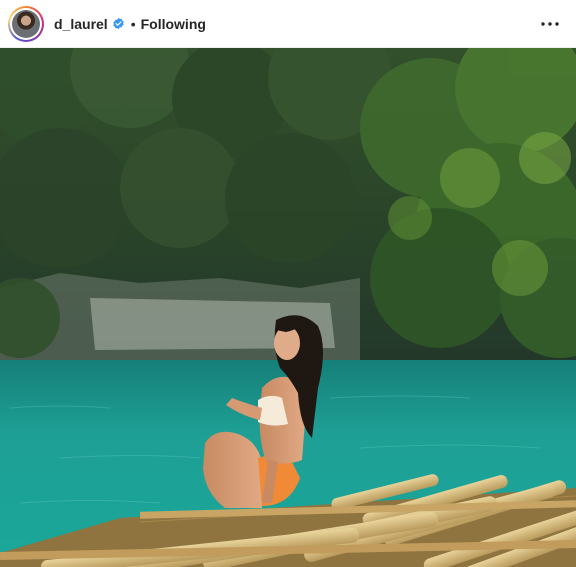  What do you see at coordinates (550, 24) in the screenshot?
I see `more-options-icon` at bounding box center [550, 24].